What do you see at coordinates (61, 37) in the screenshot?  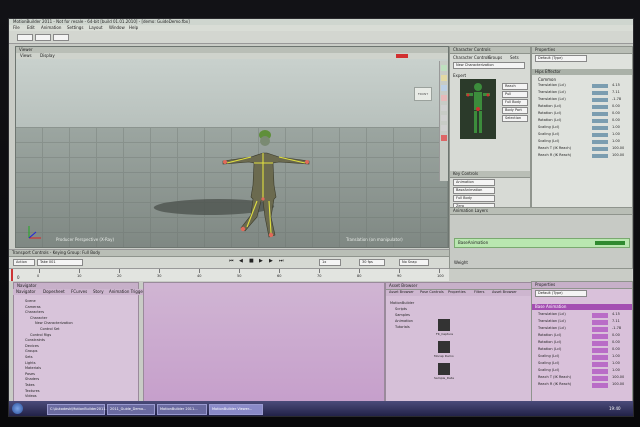 I see `toolbar-button` at bounding box center [61, 37].